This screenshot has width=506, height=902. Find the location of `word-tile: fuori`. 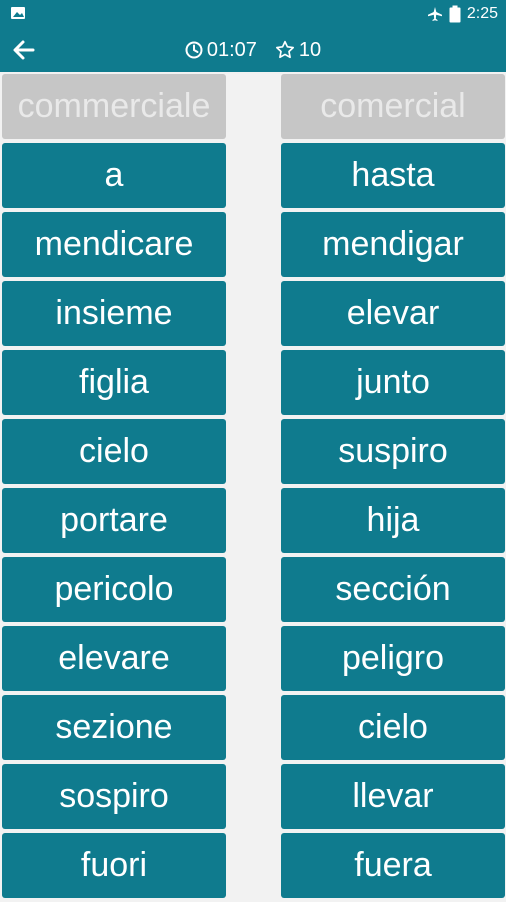

word-tile: fuori is located at coordinates (114, 865).